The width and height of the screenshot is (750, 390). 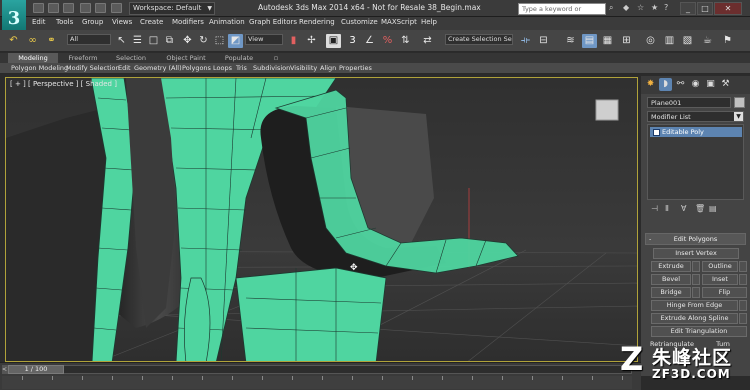 What do you see at coordinates (429, 22) in the screenshot?
I see `menu-help: Help` at bounding box center [429, 22].